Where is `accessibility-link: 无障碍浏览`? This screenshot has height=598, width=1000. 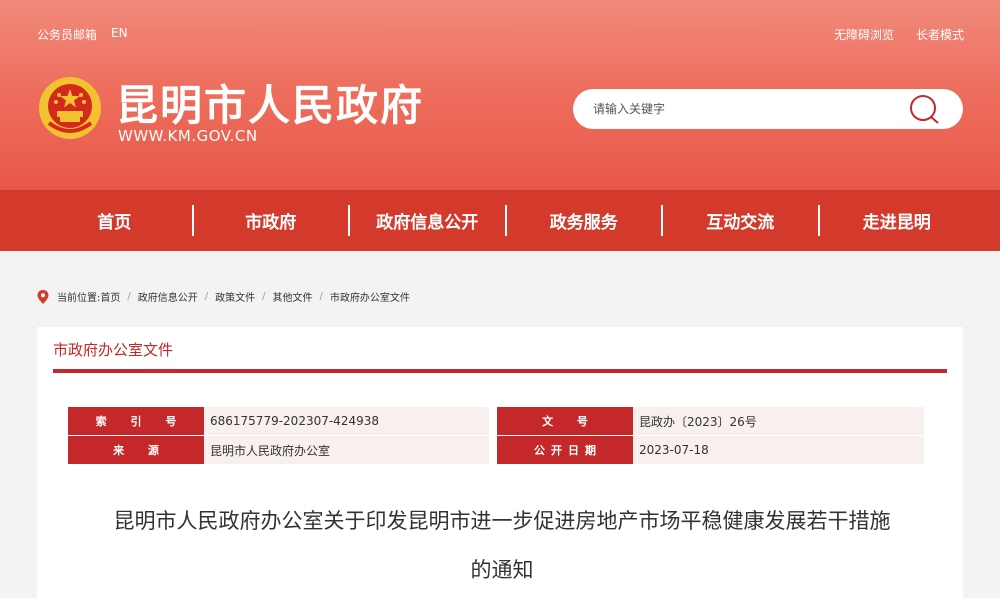 accessibility-link: 无障碍浏览 is located at coordinates (864, 34).